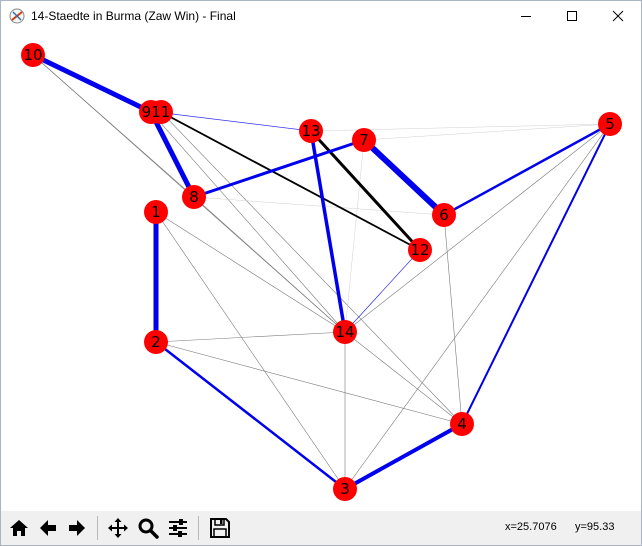 The height and width of the screenshot is (546, 642). I want to click on cursor-y-readout: y=95.33, so click(595, 527).